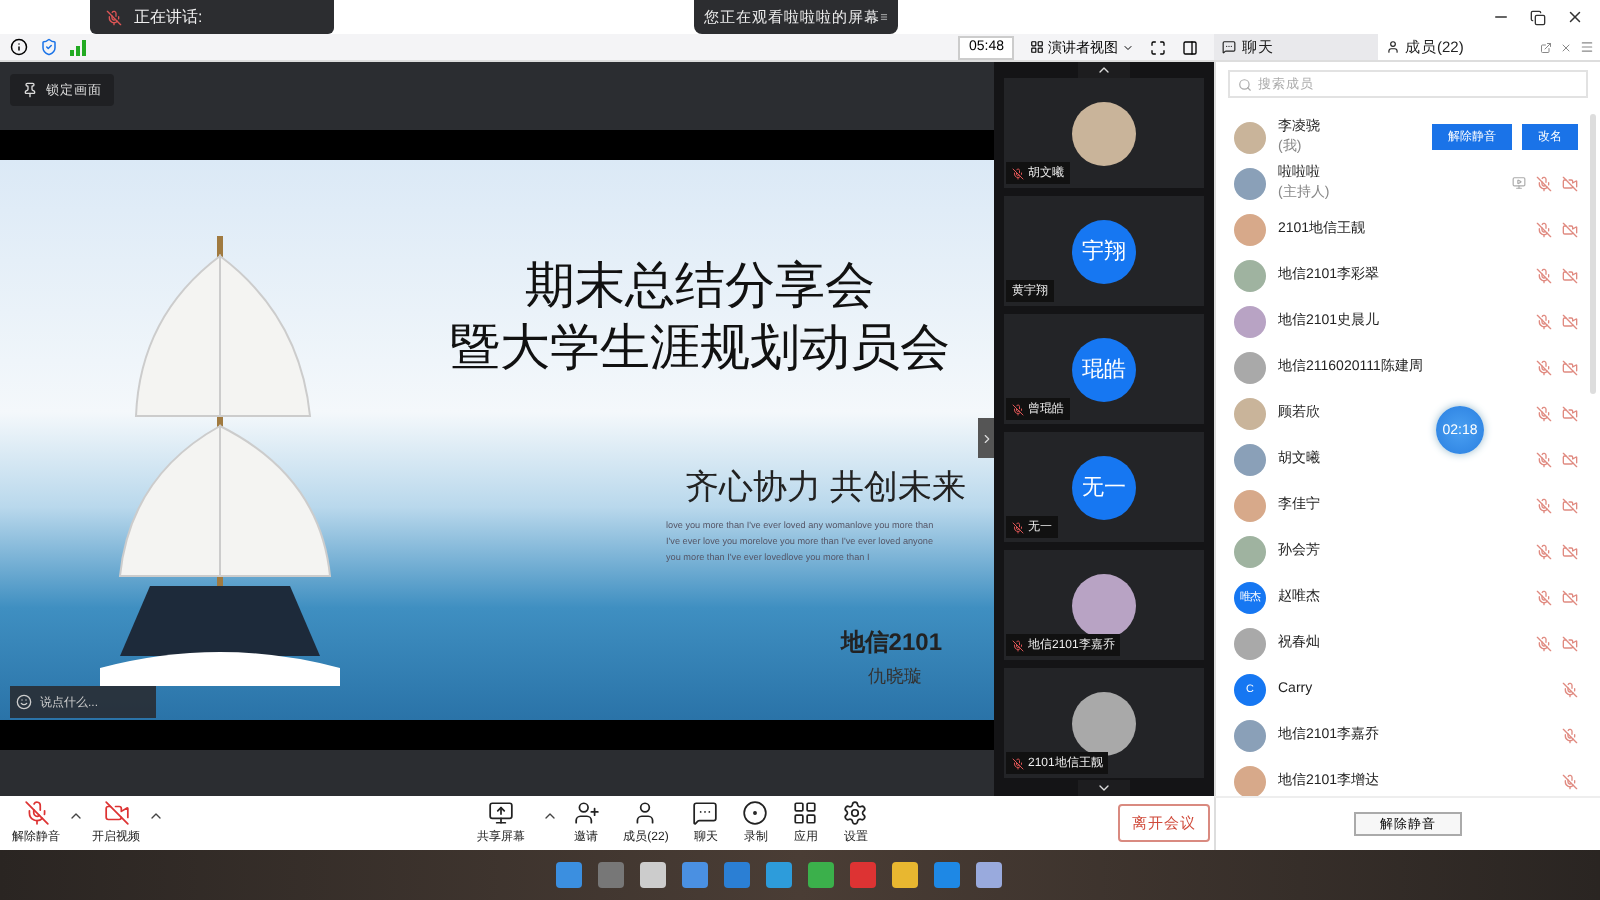 Image resolution: width=1600 pixels, height=900 pixels. What do you see at coordinates (1037, 47) in the screenshot?
I see `grid-icon` at bounding box center [1037, 47].